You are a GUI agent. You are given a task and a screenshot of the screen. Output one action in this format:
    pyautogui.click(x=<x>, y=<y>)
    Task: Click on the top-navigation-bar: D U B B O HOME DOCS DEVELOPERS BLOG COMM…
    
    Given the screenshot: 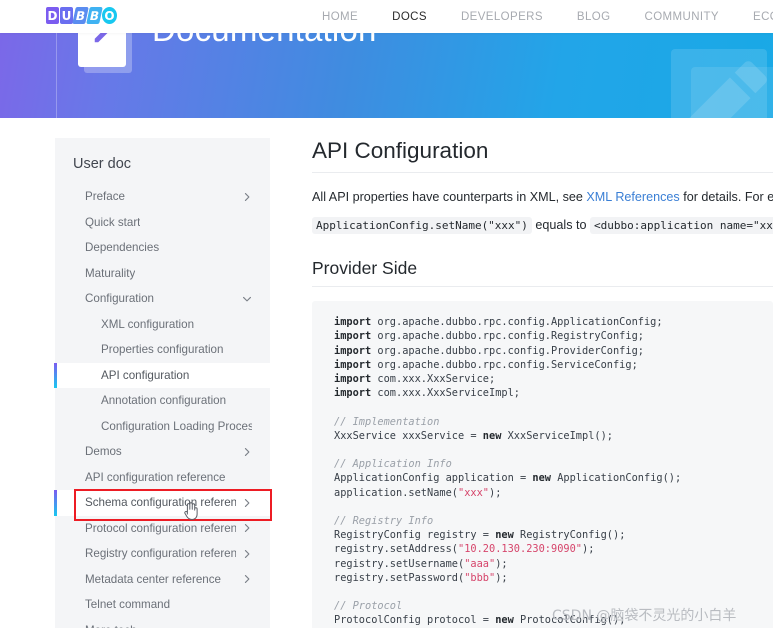 What is the action you would take?
    pyautogui.click(x=386, y=16)
    